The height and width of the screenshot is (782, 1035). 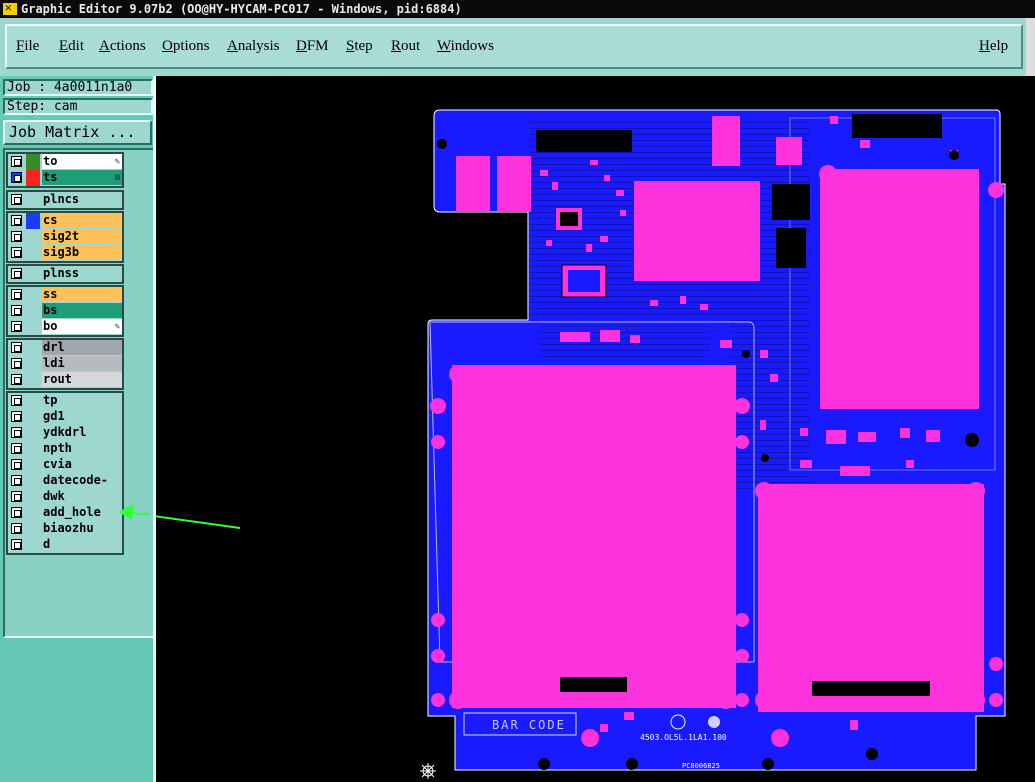 I want to click on menu-actions: Actions, so click(x=122, y=46).